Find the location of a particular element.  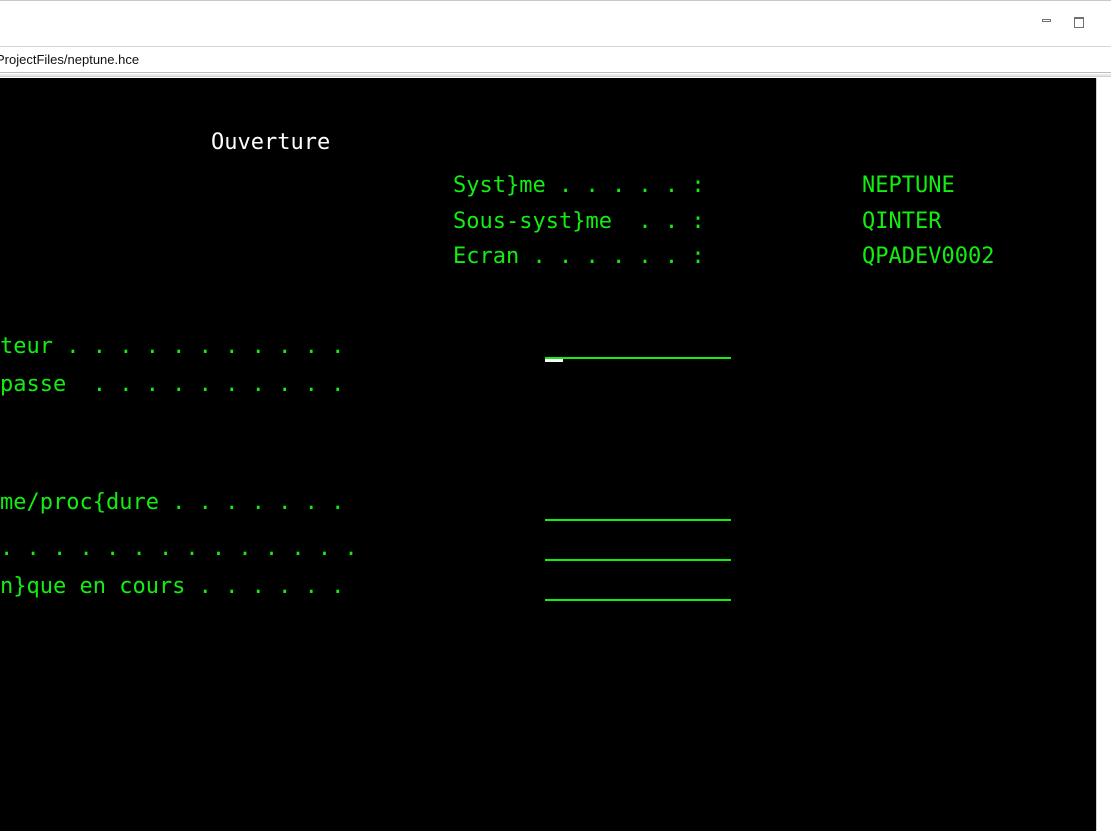

subsystem-label: Sous-syst}me . . : is located at coordinates (579, 221).